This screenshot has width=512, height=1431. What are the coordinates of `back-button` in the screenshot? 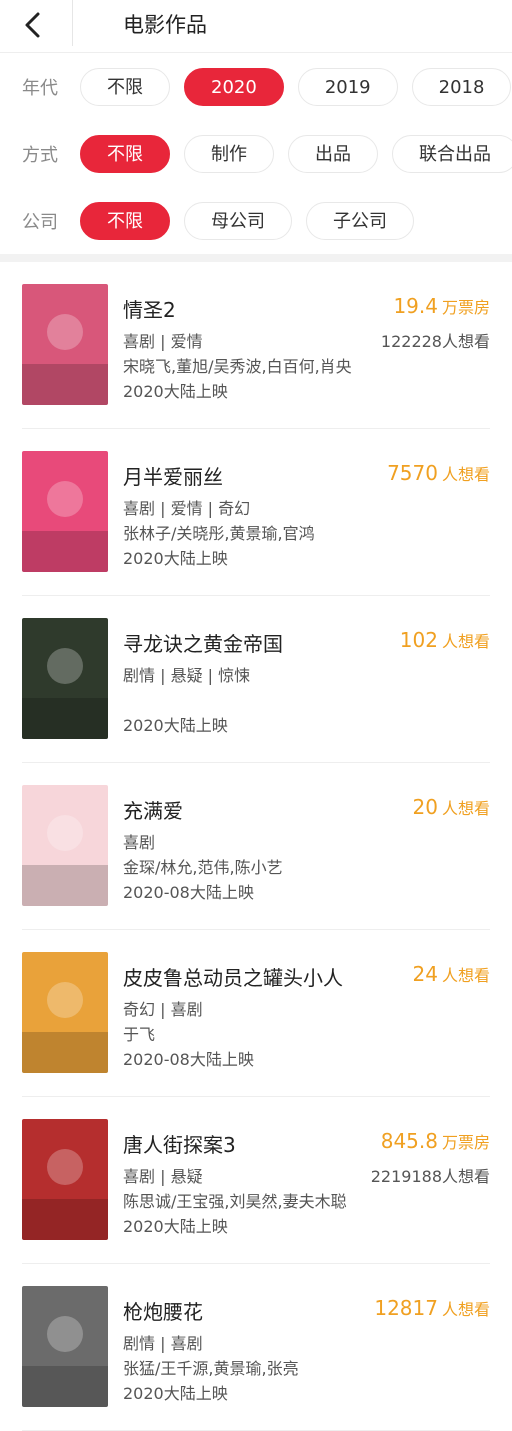 It's located at (35, 25).